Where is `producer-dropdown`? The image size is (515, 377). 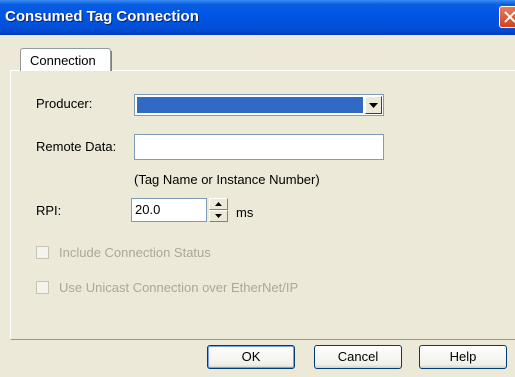
producer-dropdown is located at coordinates (259, 105).